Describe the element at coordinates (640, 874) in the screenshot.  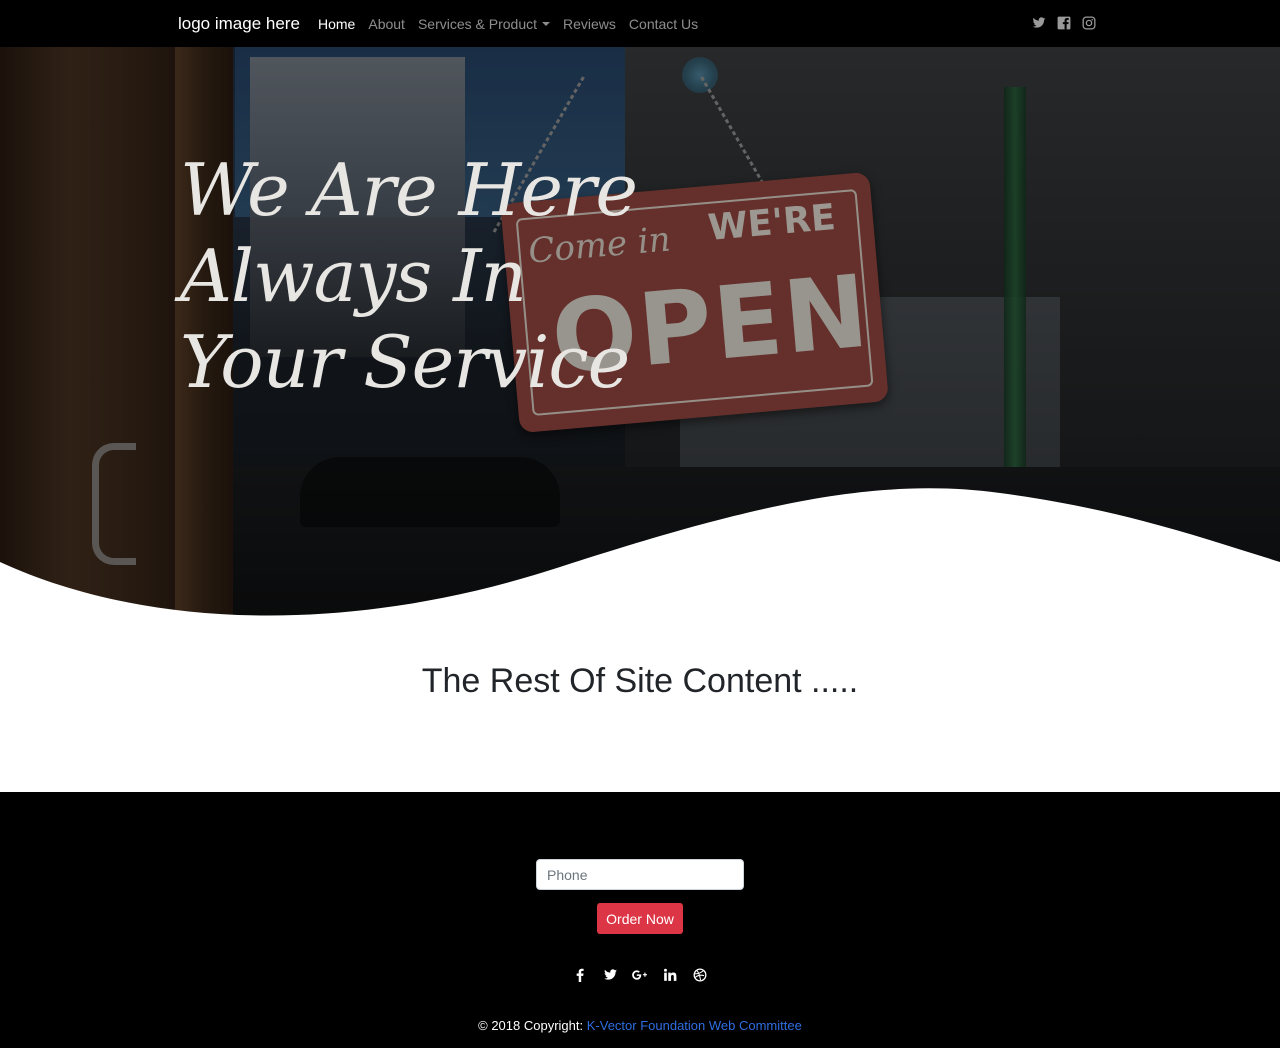
I see `phone-input` at that location.